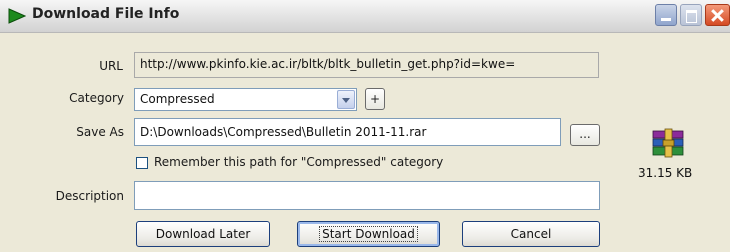 Image resolution: width=730 pixels, height=252 pixels. I want to click on file-size: 31.15 KB, so click(665, 173).